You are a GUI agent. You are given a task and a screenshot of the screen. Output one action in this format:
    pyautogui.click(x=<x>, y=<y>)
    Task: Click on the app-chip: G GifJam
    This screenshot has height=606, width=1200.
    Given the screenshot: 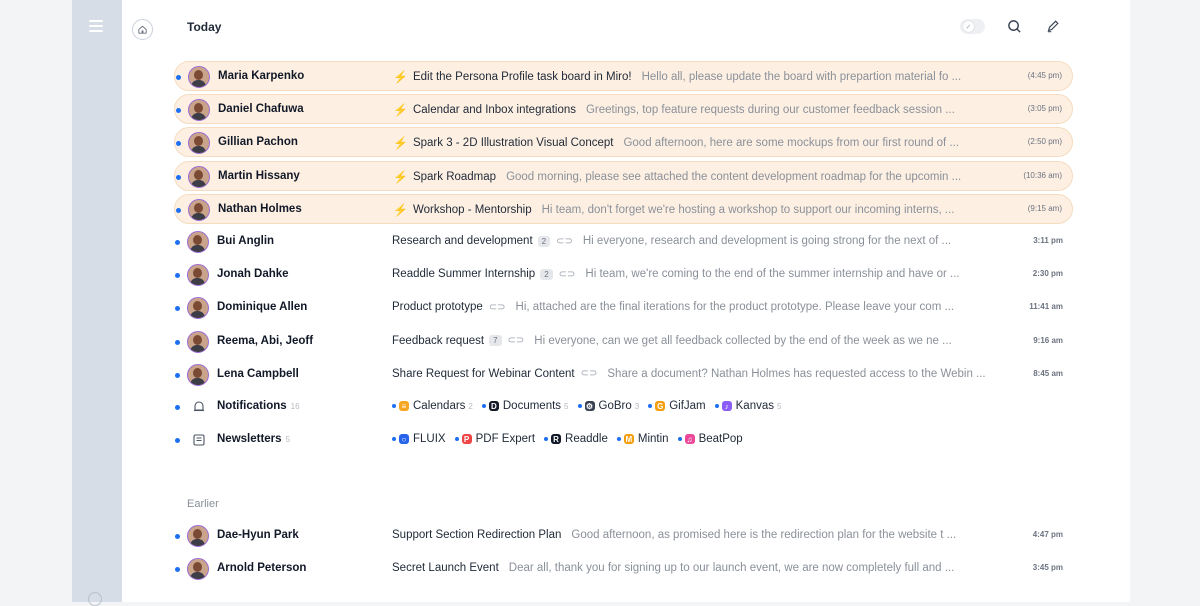 What is the action you would take?
    pyautogui.click(x=677, y=406)
    